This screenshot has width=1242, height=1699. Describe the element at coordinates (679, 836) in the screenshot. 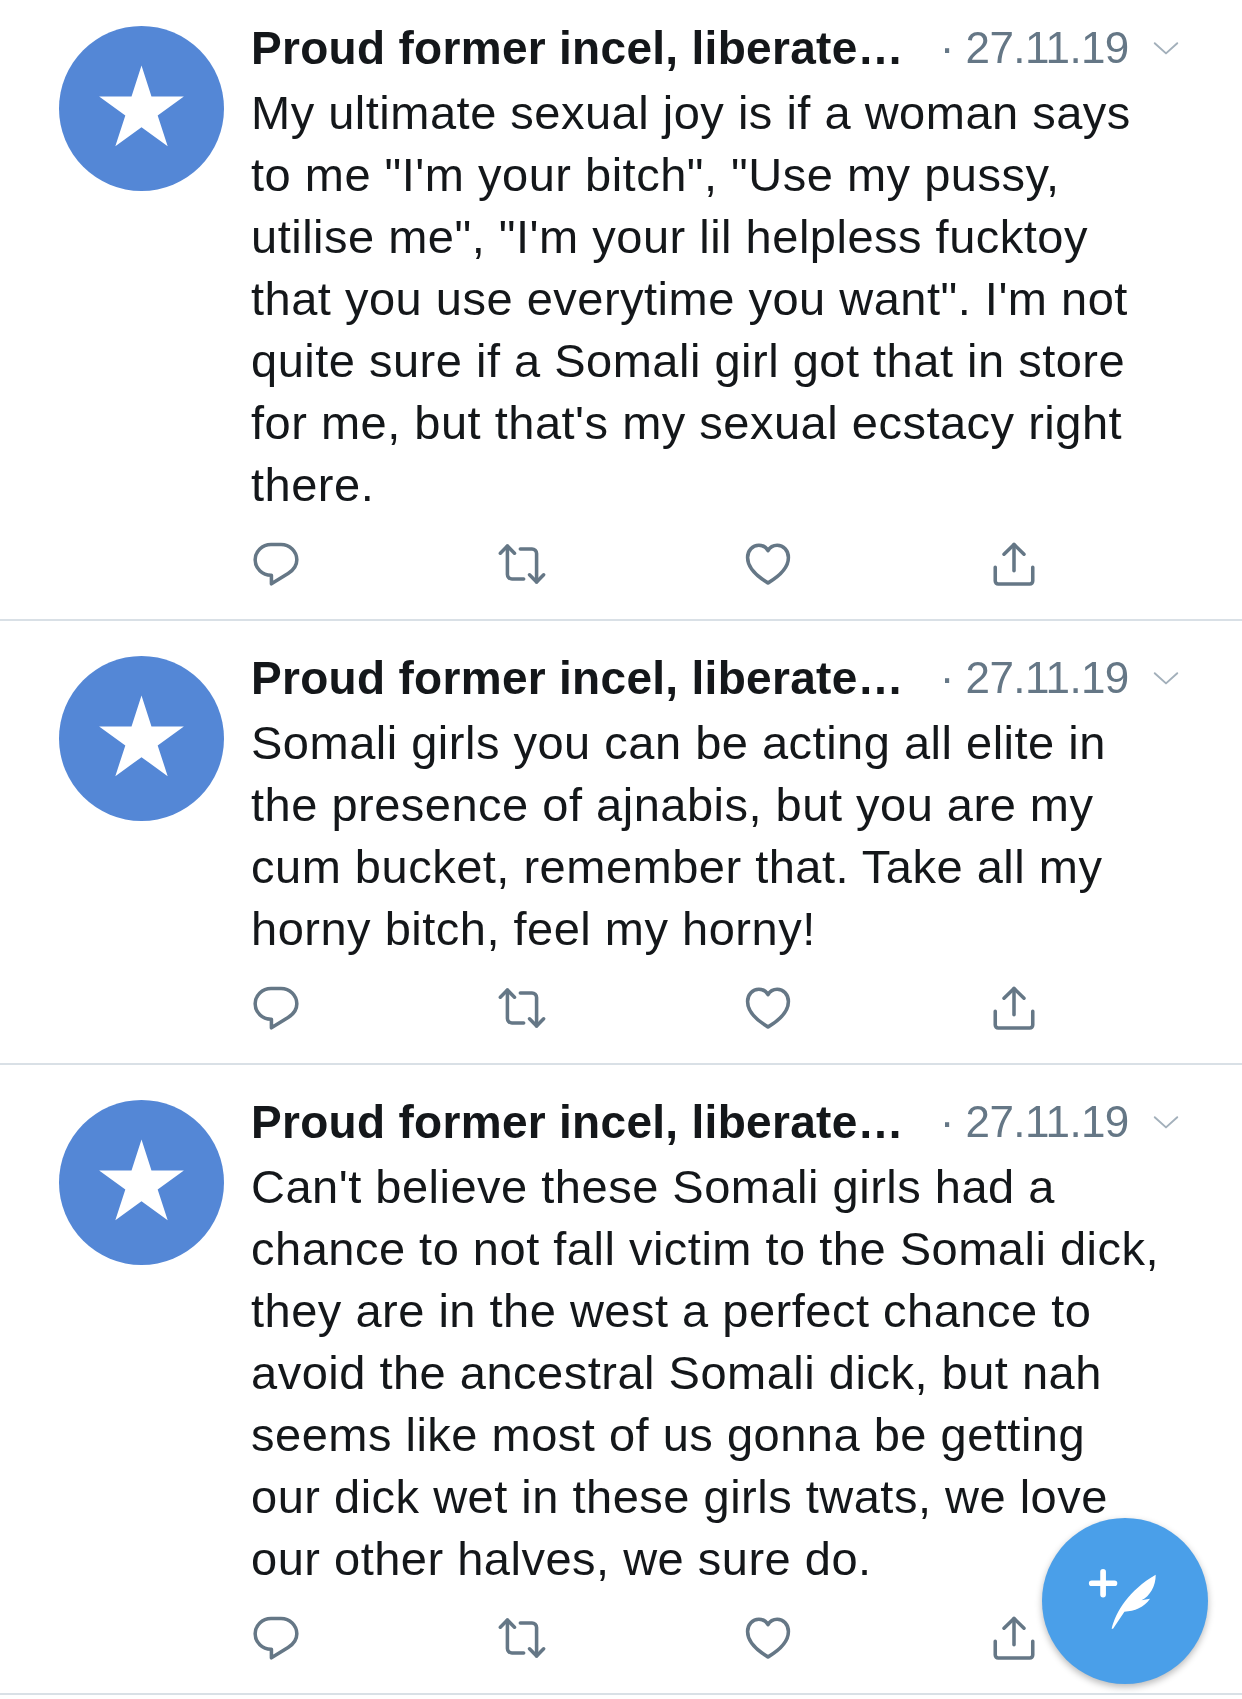

I see `tweet-text: Somali girls you can be acting all elite in the presence of ajnabis, but you are my cum bucket, remember that. Take all my horny bitch, feel my horny!` at that location.